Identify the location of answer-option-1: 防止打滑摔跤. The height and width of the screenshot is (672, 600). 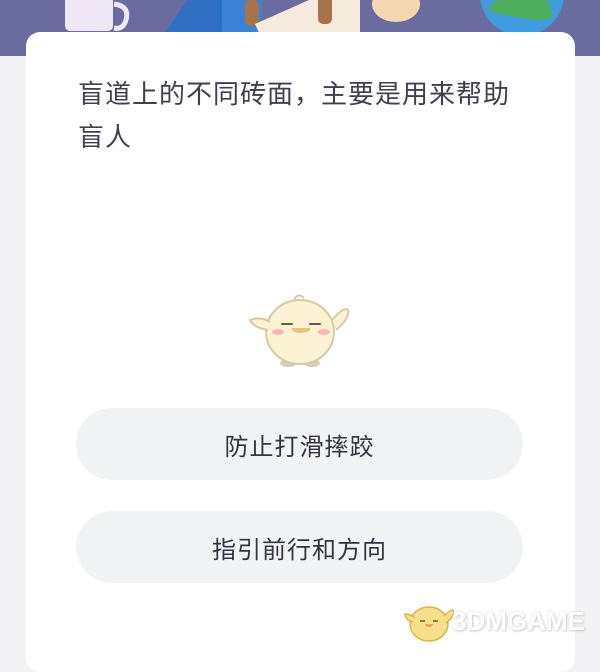
(299, 444).